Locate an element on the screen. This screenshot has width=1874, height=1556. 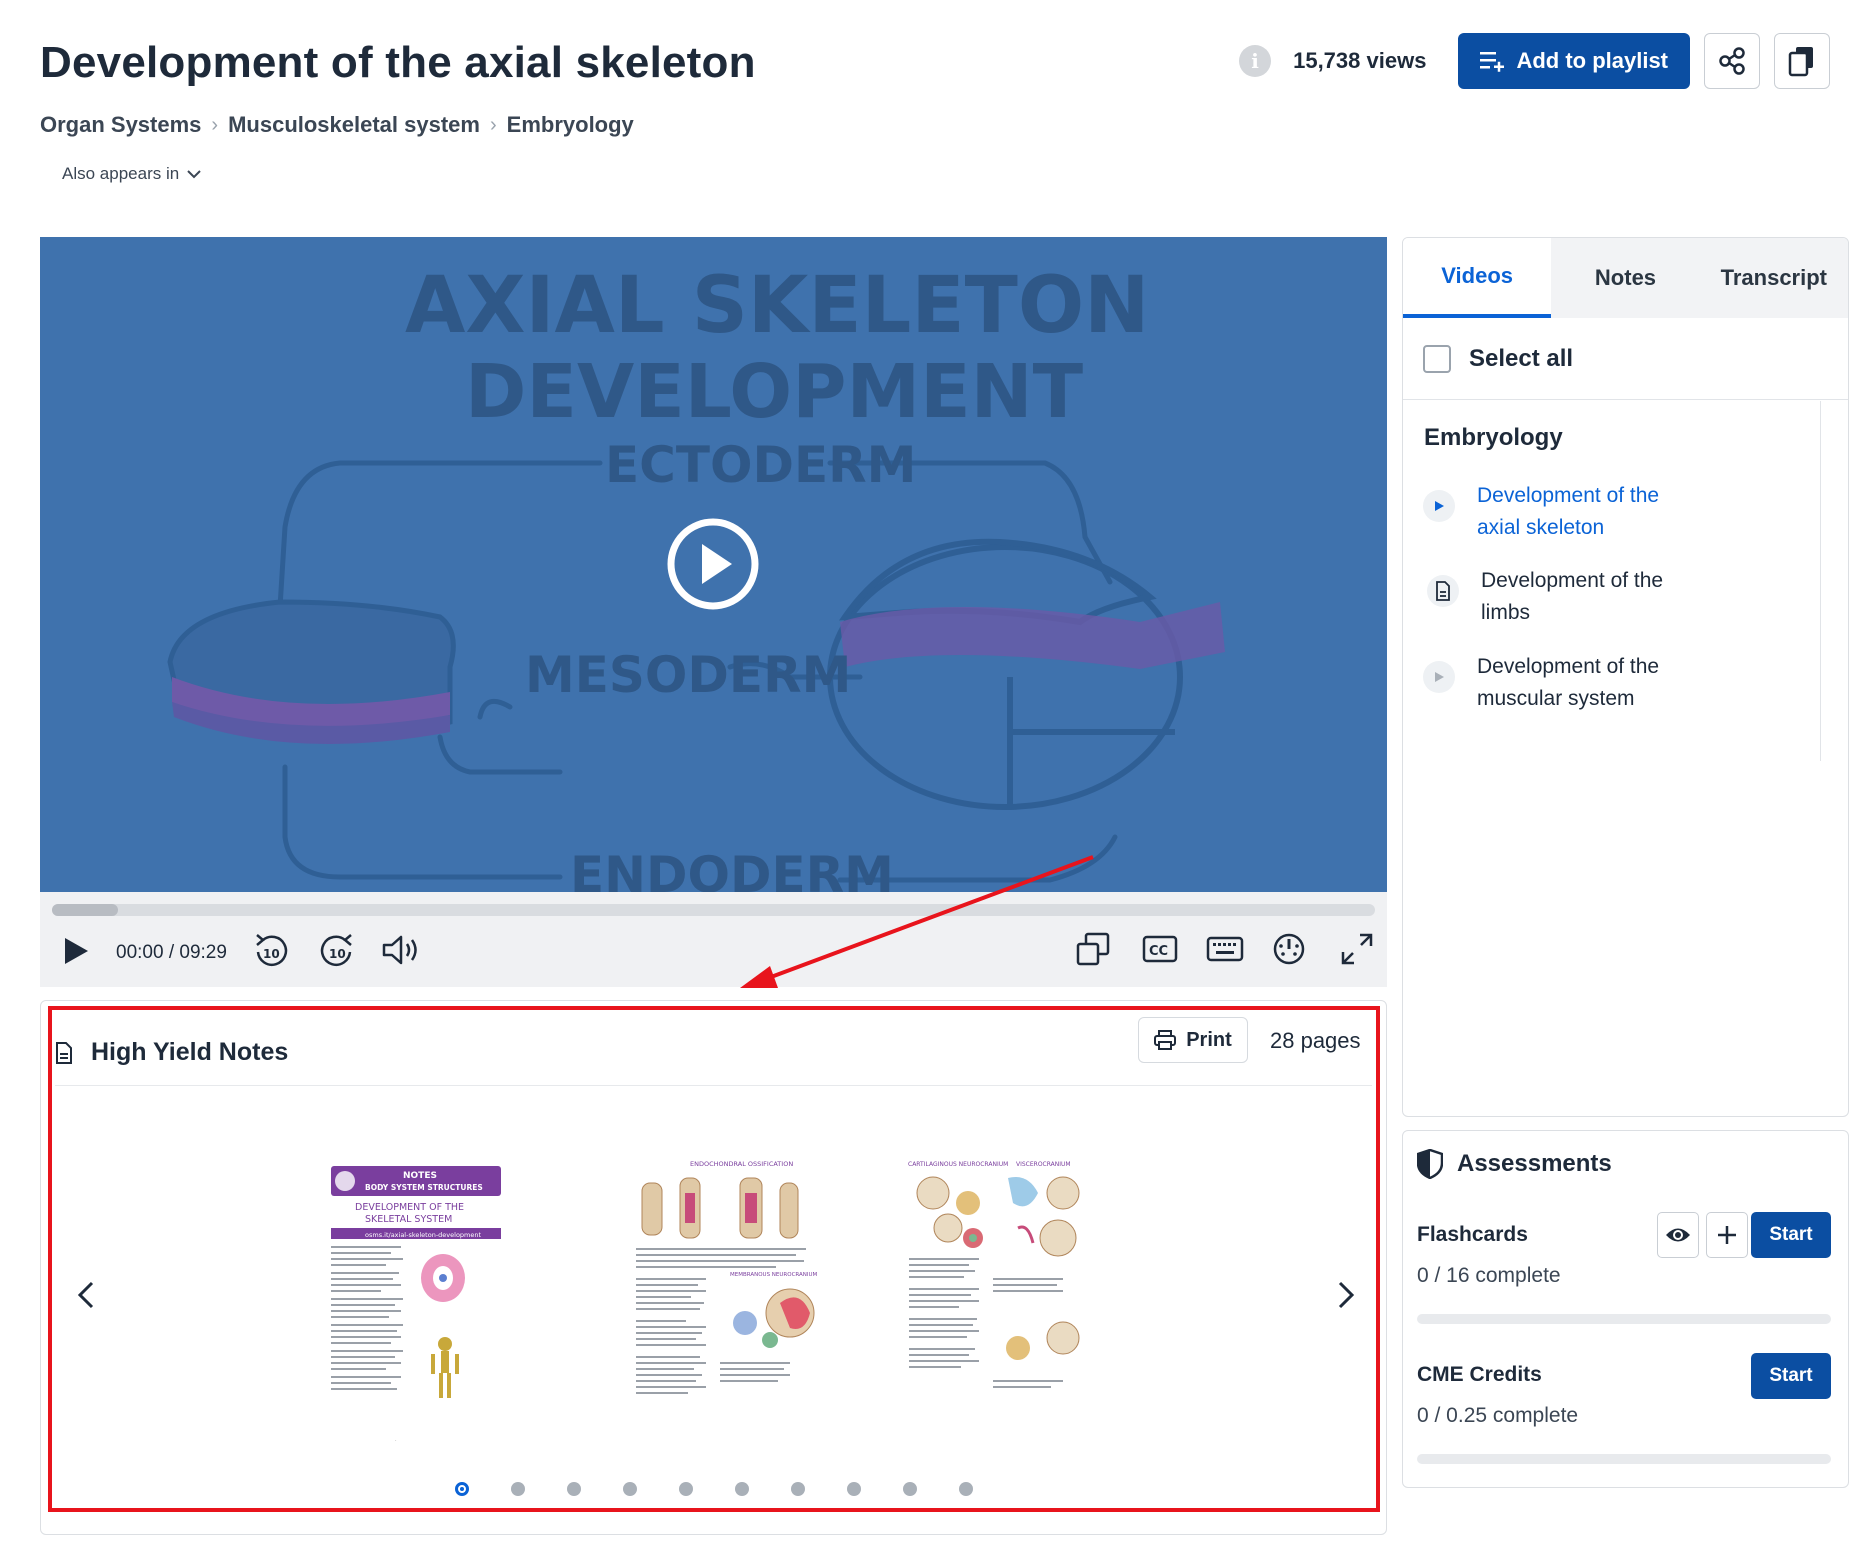
volume-icon is located at coordinates (403, 950).